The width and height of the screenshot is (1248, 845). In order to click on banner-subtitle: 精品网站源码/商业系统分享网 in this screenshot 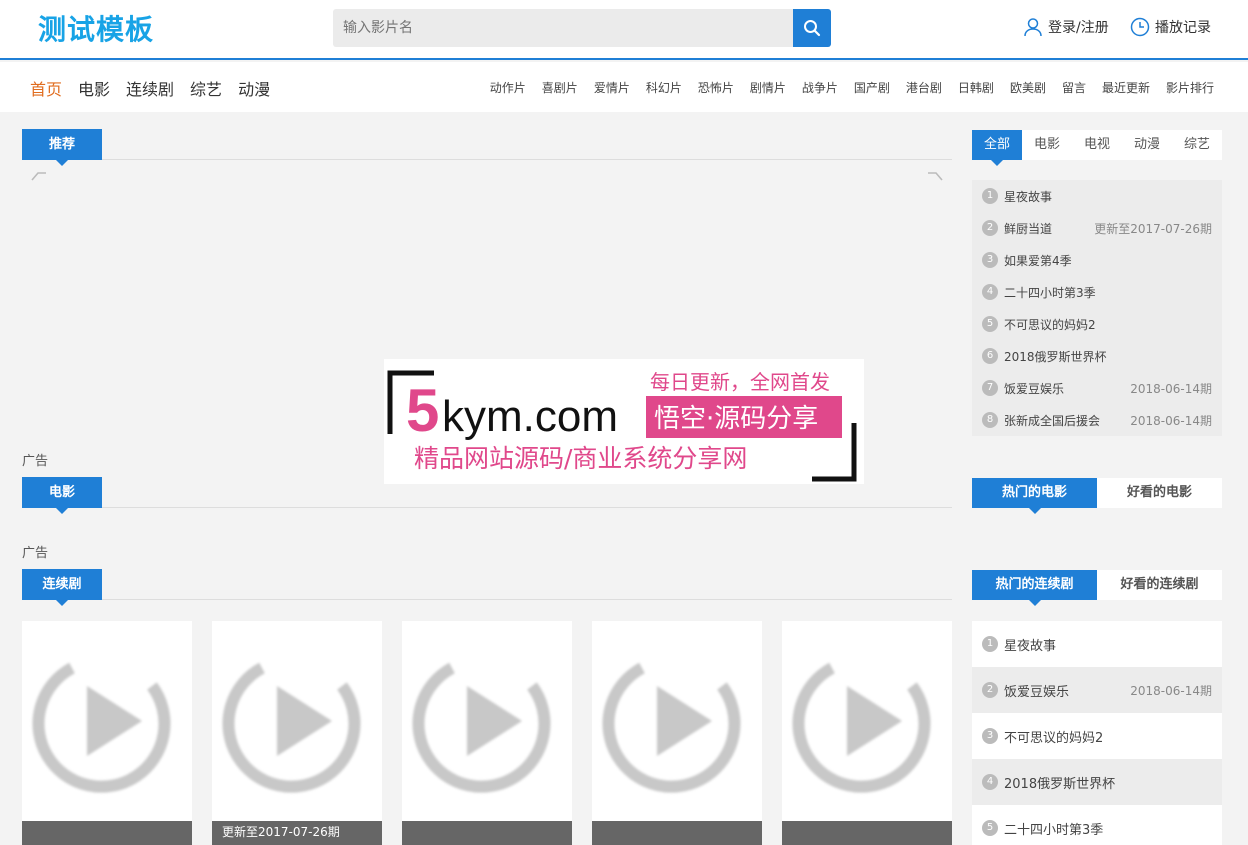, I will do `click(580, 458)`.